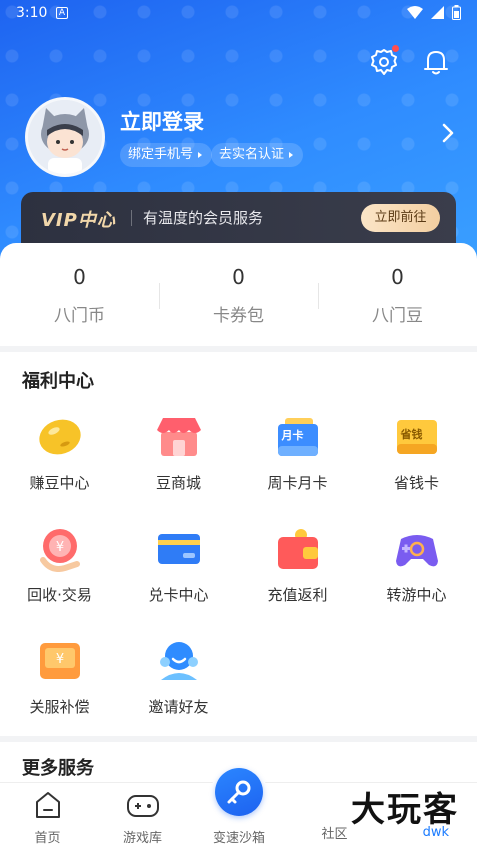 This screenshot has height=849, width=477. What do you see at coordinates (252, 154) in the screenshot?
I see `verify-name-label: 去实名认证` at bounding box center [252, 154].